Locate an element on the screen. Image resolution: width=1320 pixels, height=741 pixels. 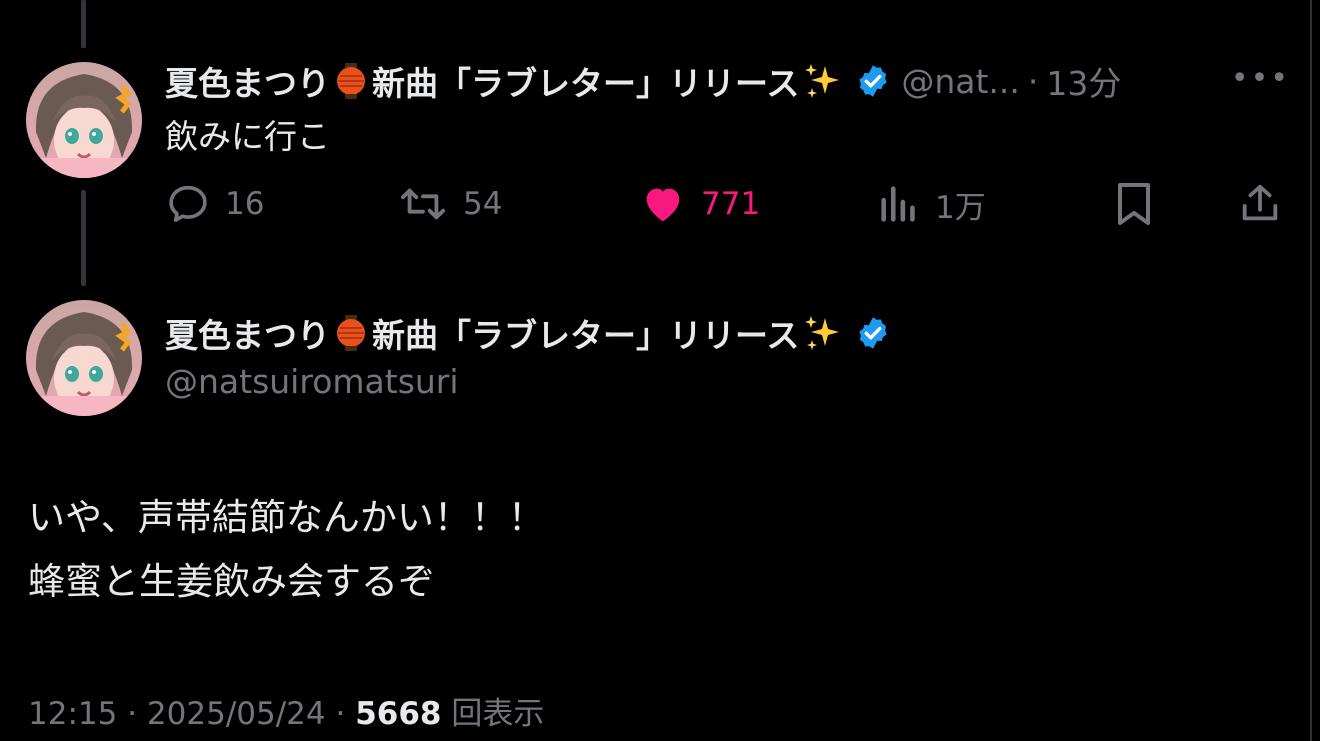
bookmark-icon is located at coordinates (1134, 204).